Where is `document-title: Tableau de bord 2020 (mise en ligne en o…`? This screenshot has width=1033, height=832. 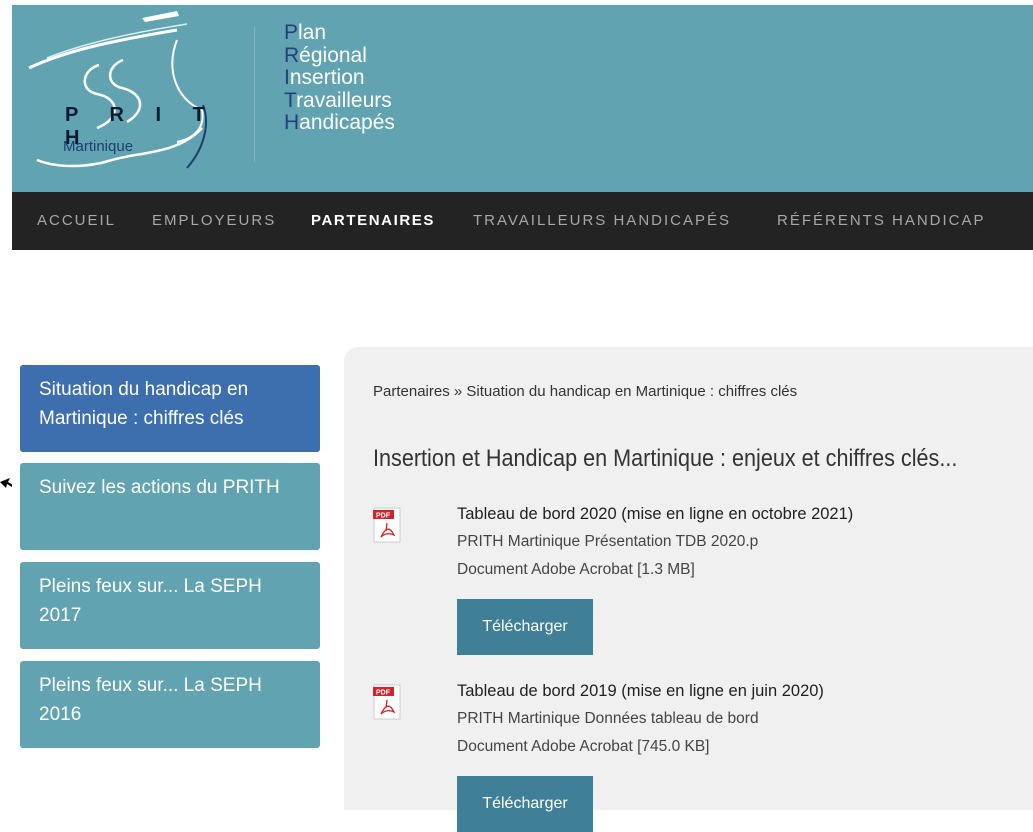 document-title: Tableau de bord 2020 (mise en ligne en o… is located at coordinates (655, 514).